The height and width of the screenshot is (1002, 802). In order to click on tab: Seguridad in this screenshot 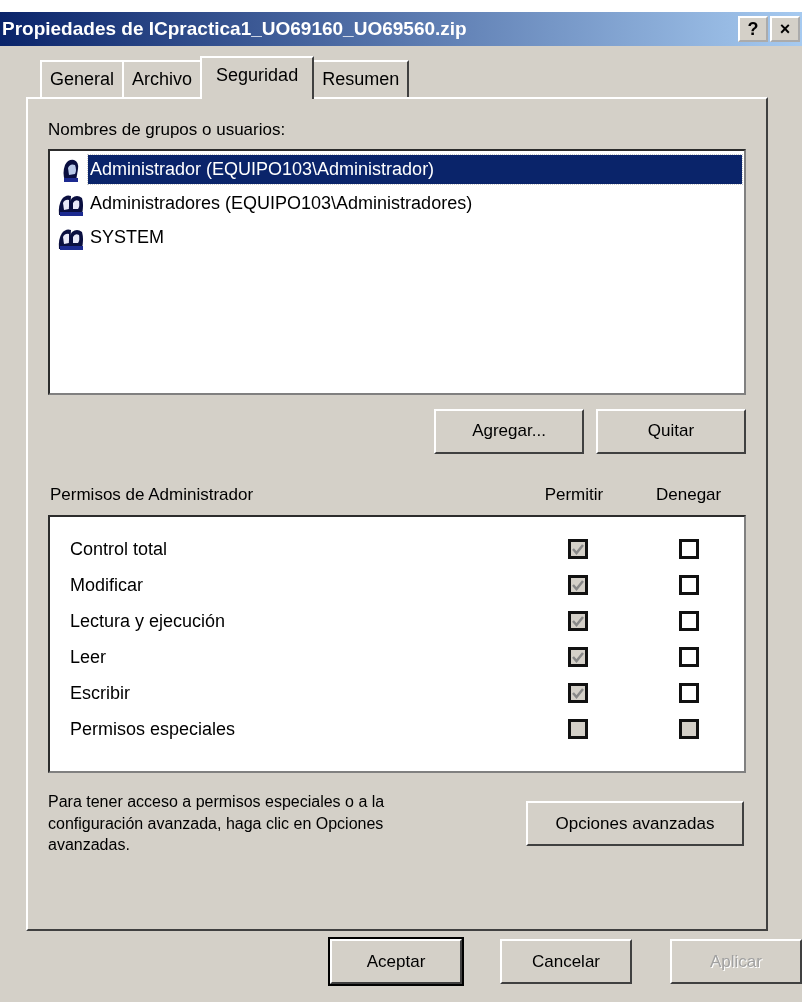, I will do `click(257, 77)`.